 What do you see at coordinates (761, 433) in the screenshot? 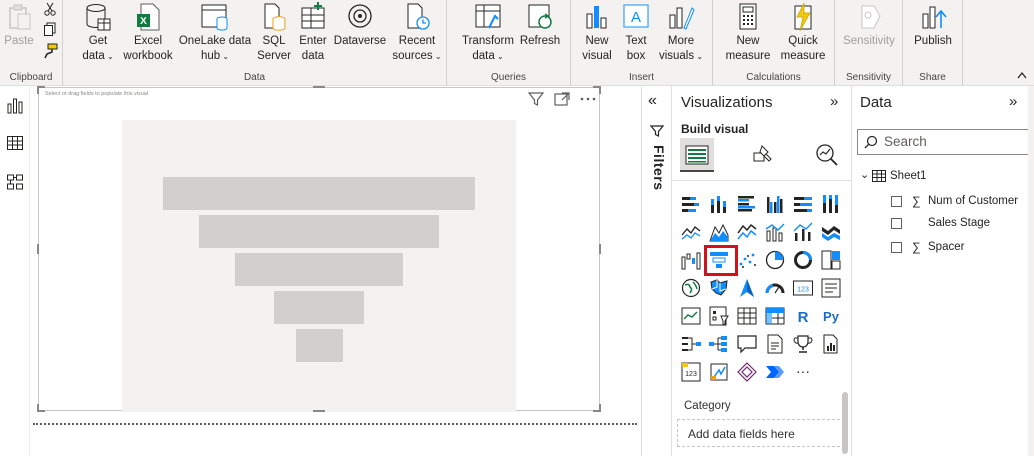
I see `category-drop-field: Add data fields here` at bounding box center [761, 433].